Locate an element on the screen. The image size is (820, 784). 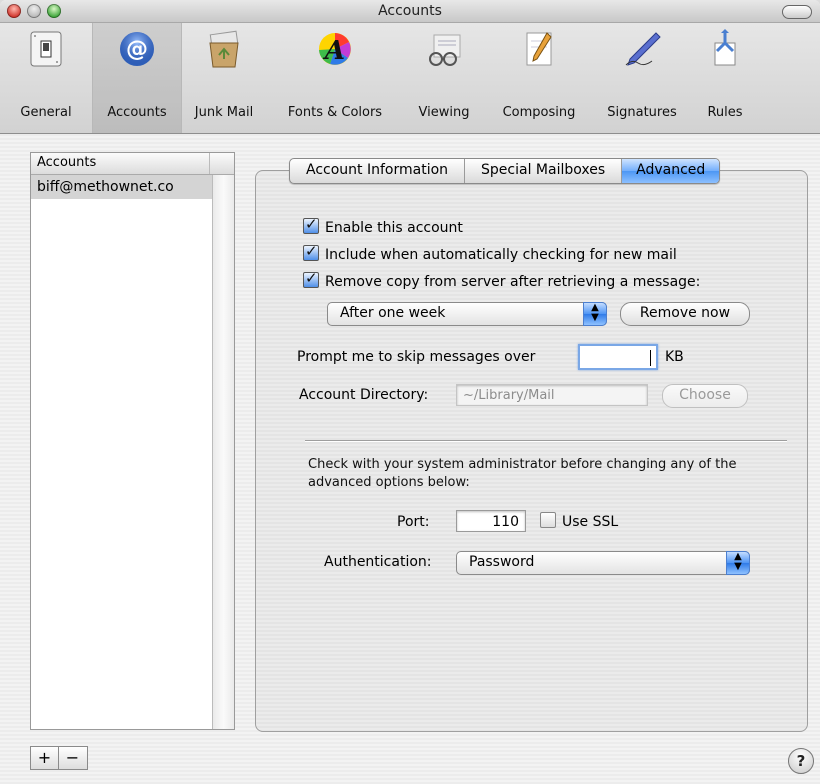
popup-value: Password is located at coordinates (502, 562).